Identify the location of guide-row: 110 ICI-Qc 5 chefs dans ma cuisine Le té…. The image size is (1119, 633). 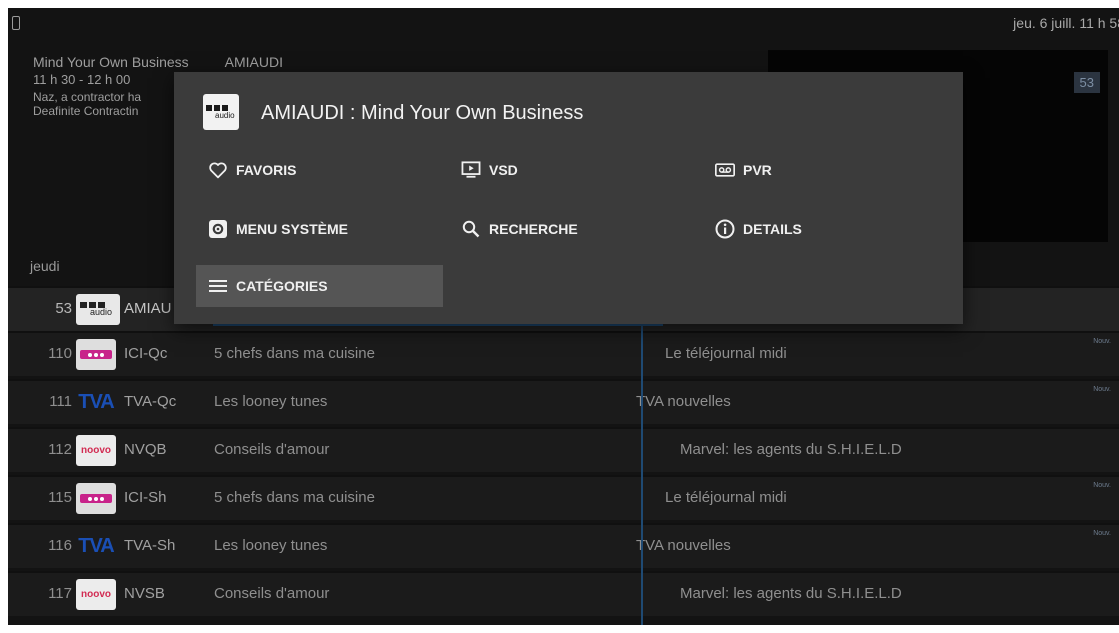
(563, 353).